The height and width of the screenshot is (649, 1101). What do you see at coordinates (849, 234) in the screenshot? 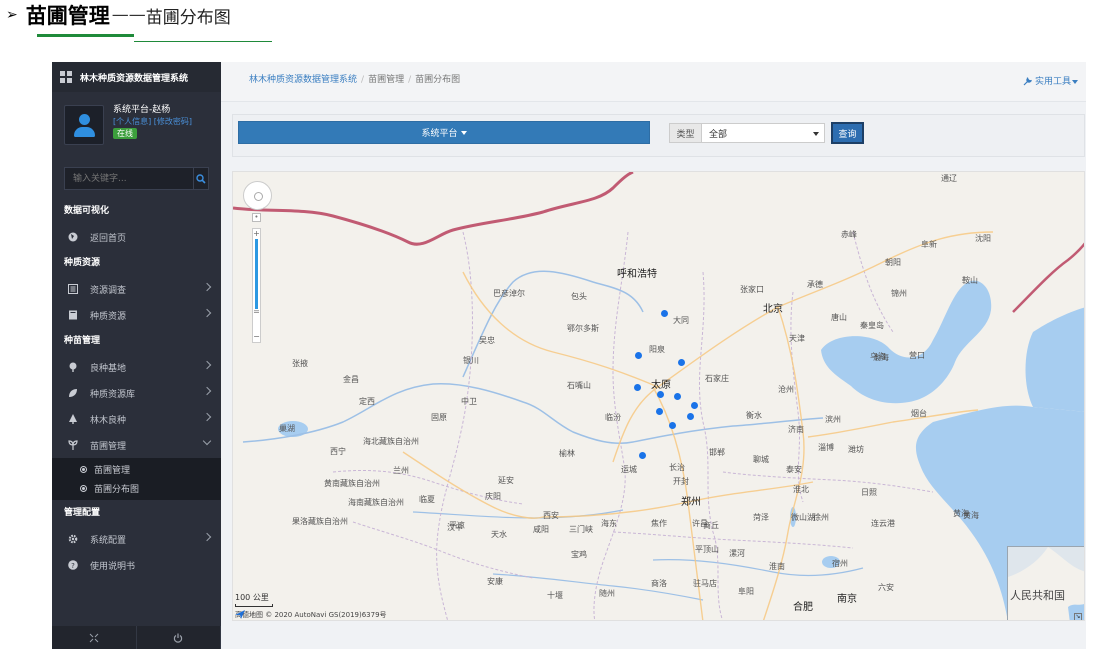
I see `place-label: 赤峰` at bounding box center [849, 234].